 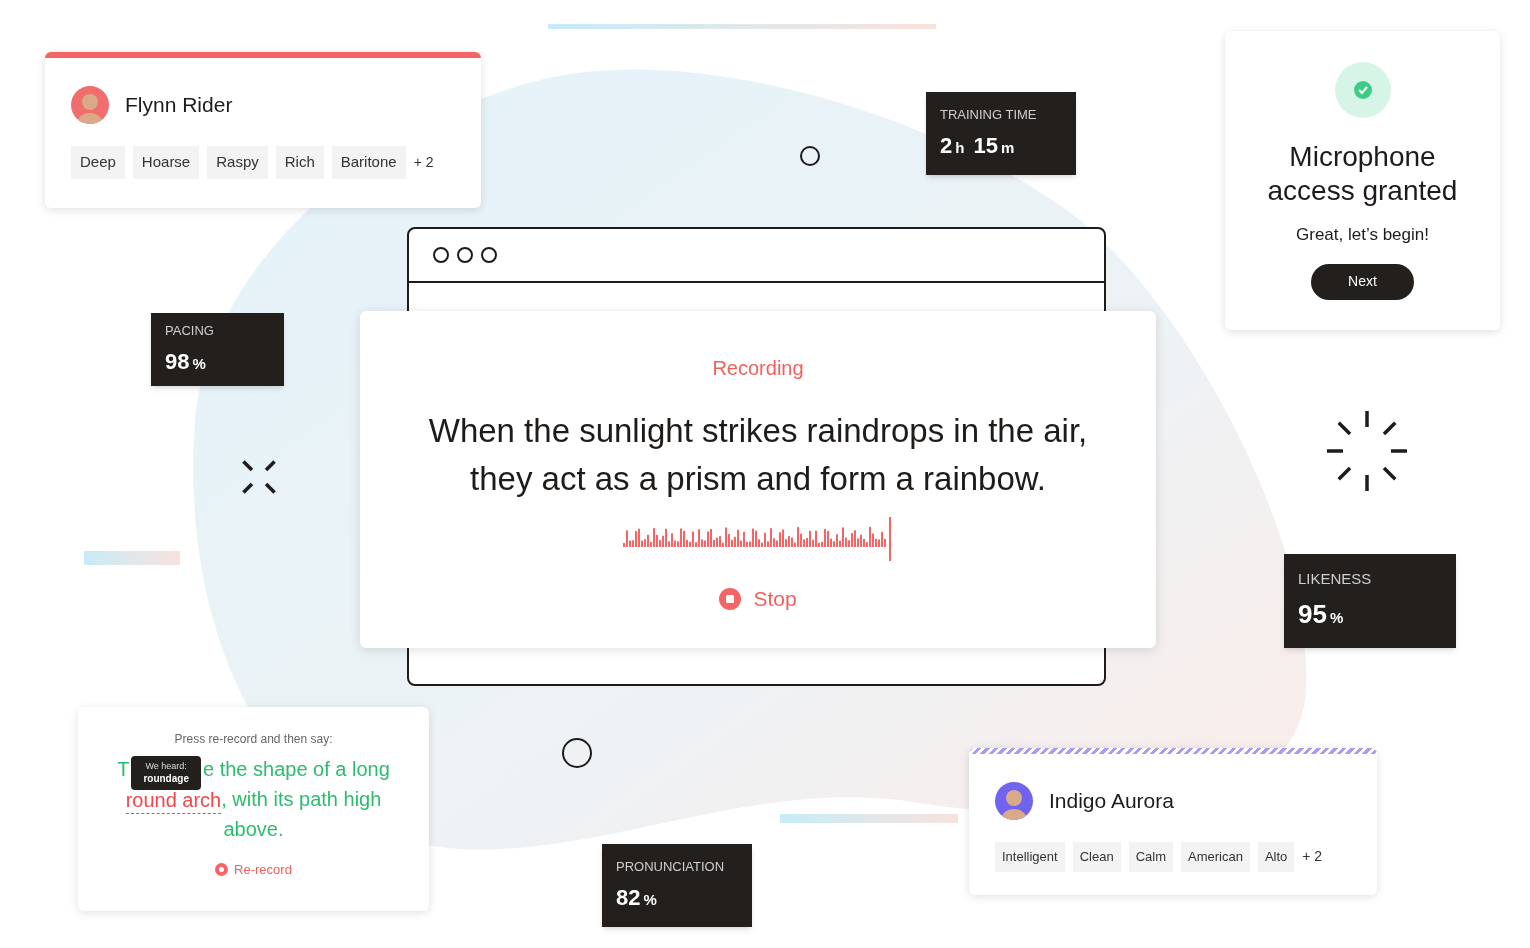 What do you see at coordinates (177, 361) in the screenshot?
I see `stat-value: 98` at bounding box center [177, 361].